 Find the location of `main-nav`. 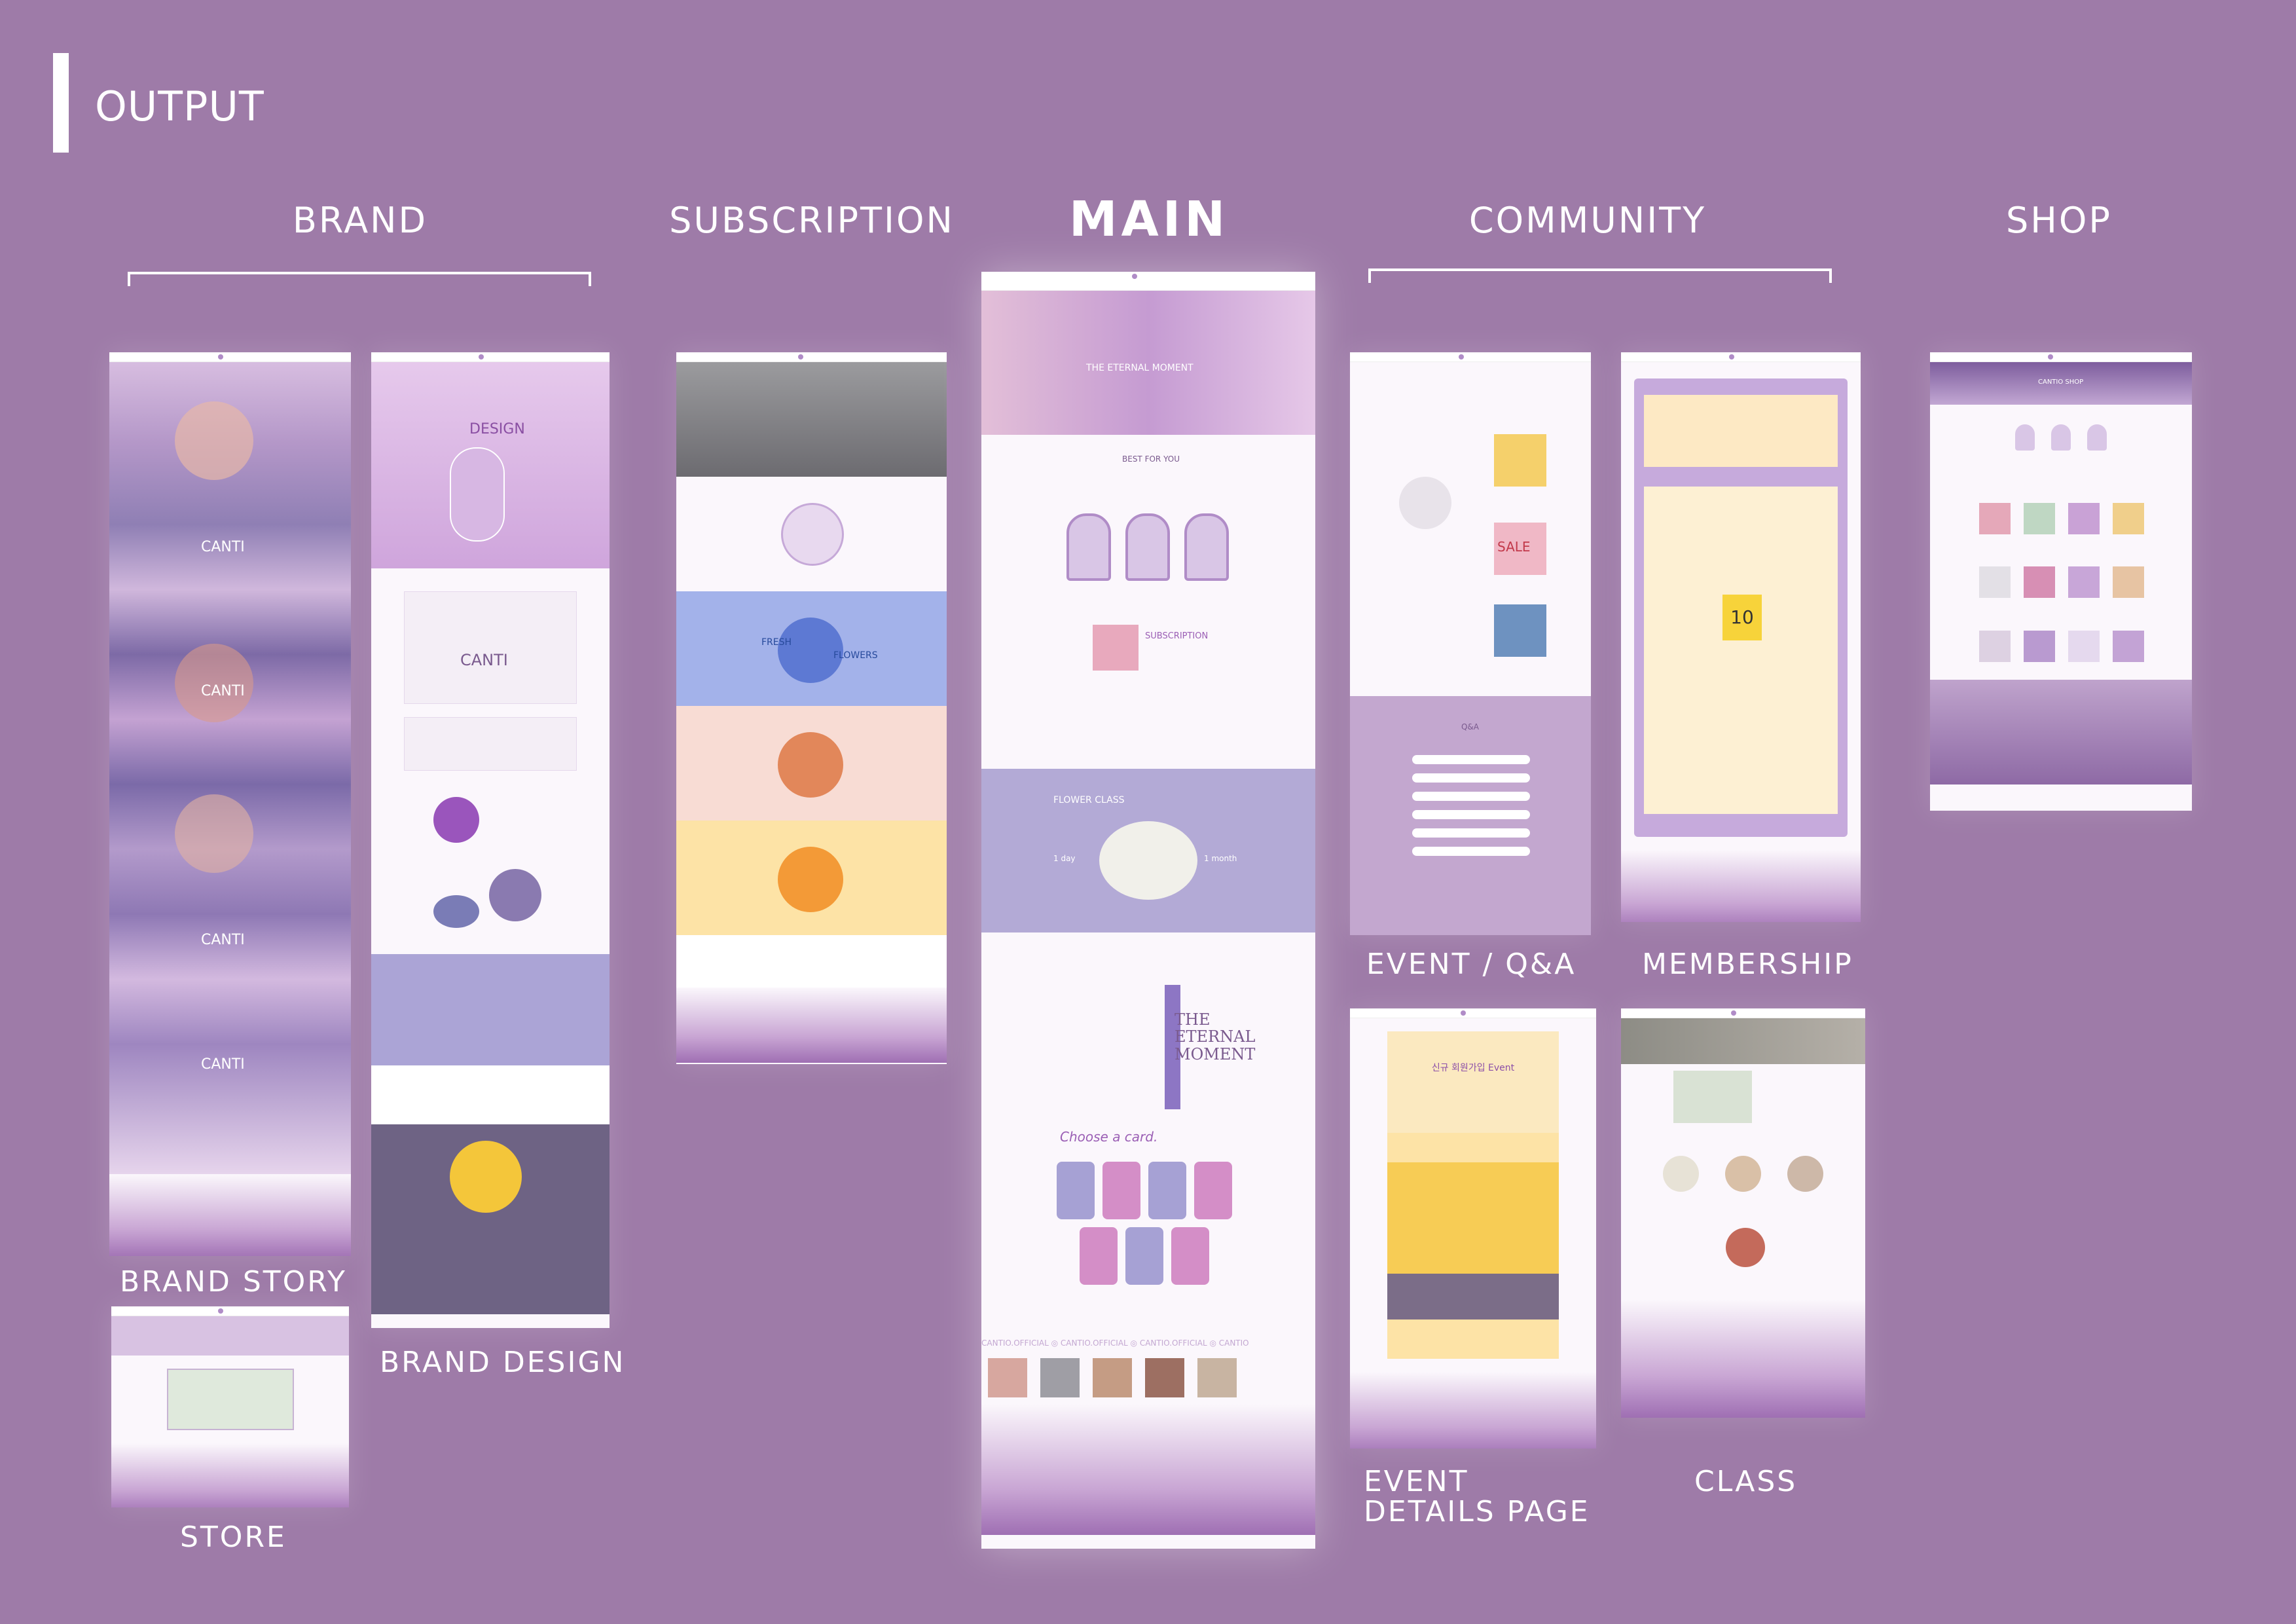

main-nav is located at coordinates (1148, 281).